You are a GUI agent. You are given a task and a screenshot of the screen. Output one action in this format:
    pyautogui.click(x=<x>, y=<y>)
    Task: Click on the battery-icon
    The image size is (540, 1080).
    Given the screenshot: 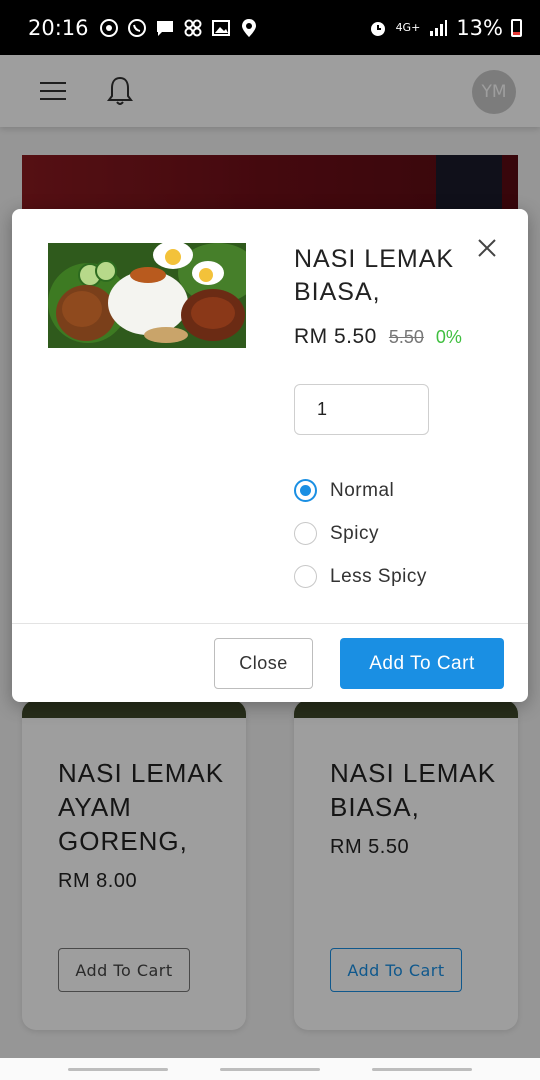 What is the action you would take?
    pyautogui.click(x=516, y=27)
    